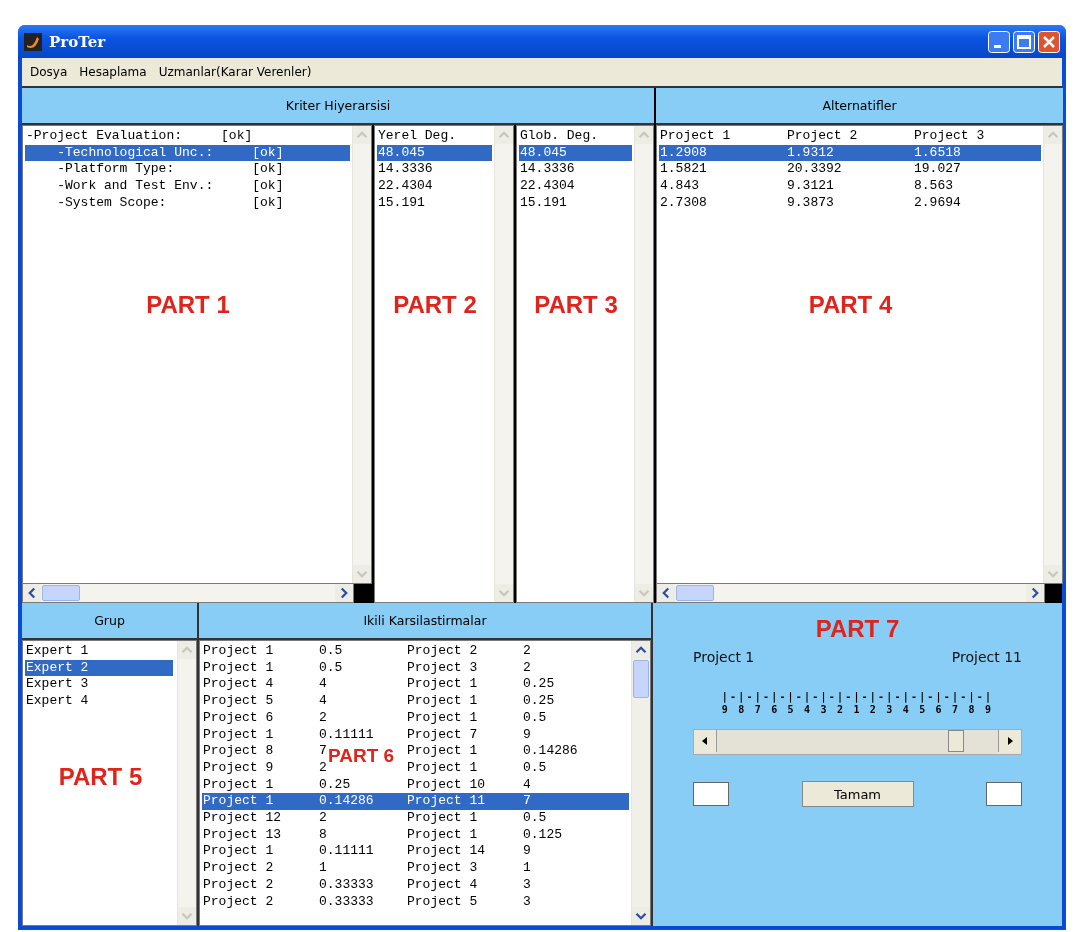 The image size is (1077, 932). What do you see at coordinates (857, 696) in the screenshot?
I see `scale-ticks: |-|-|-|-|-|-|-|-|-|-|-|-|-|-|-|-|` at bounding box center [857, 696].